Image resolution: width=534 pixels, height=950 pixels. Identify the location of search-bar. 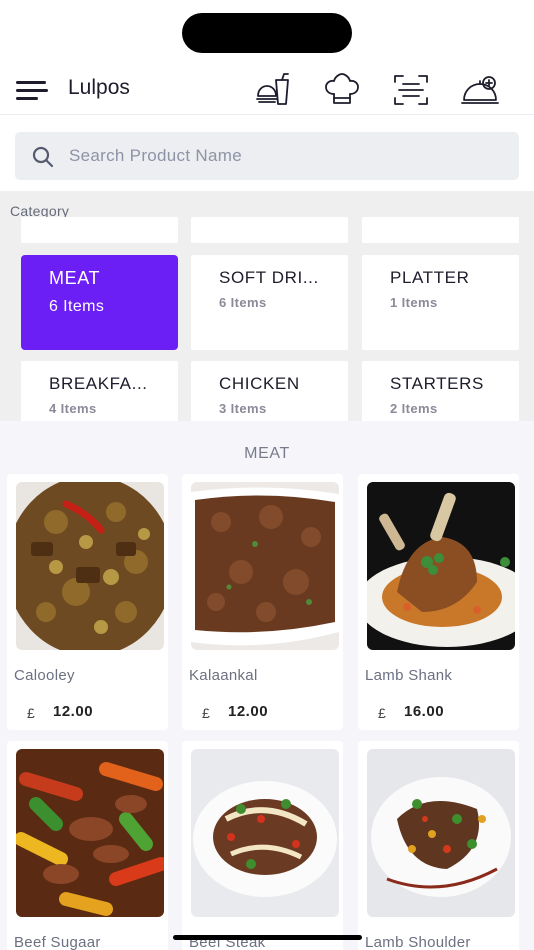
(267, 156).